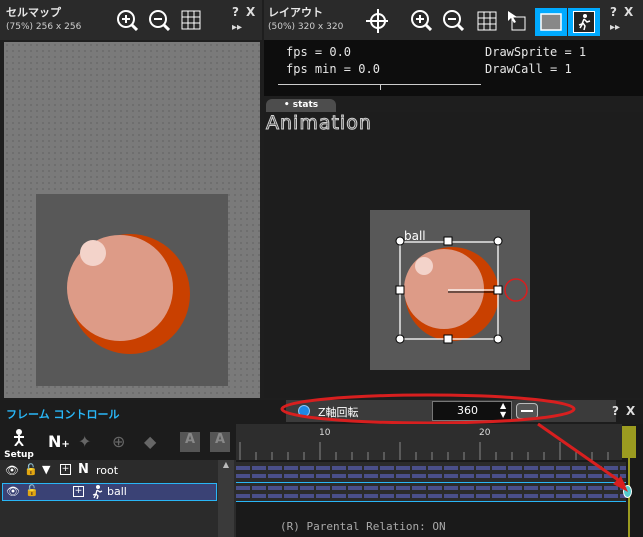  Describe the element at coordinates (431, 496) in the screenshot. I see `track-ball-bar-bottom` at that location.